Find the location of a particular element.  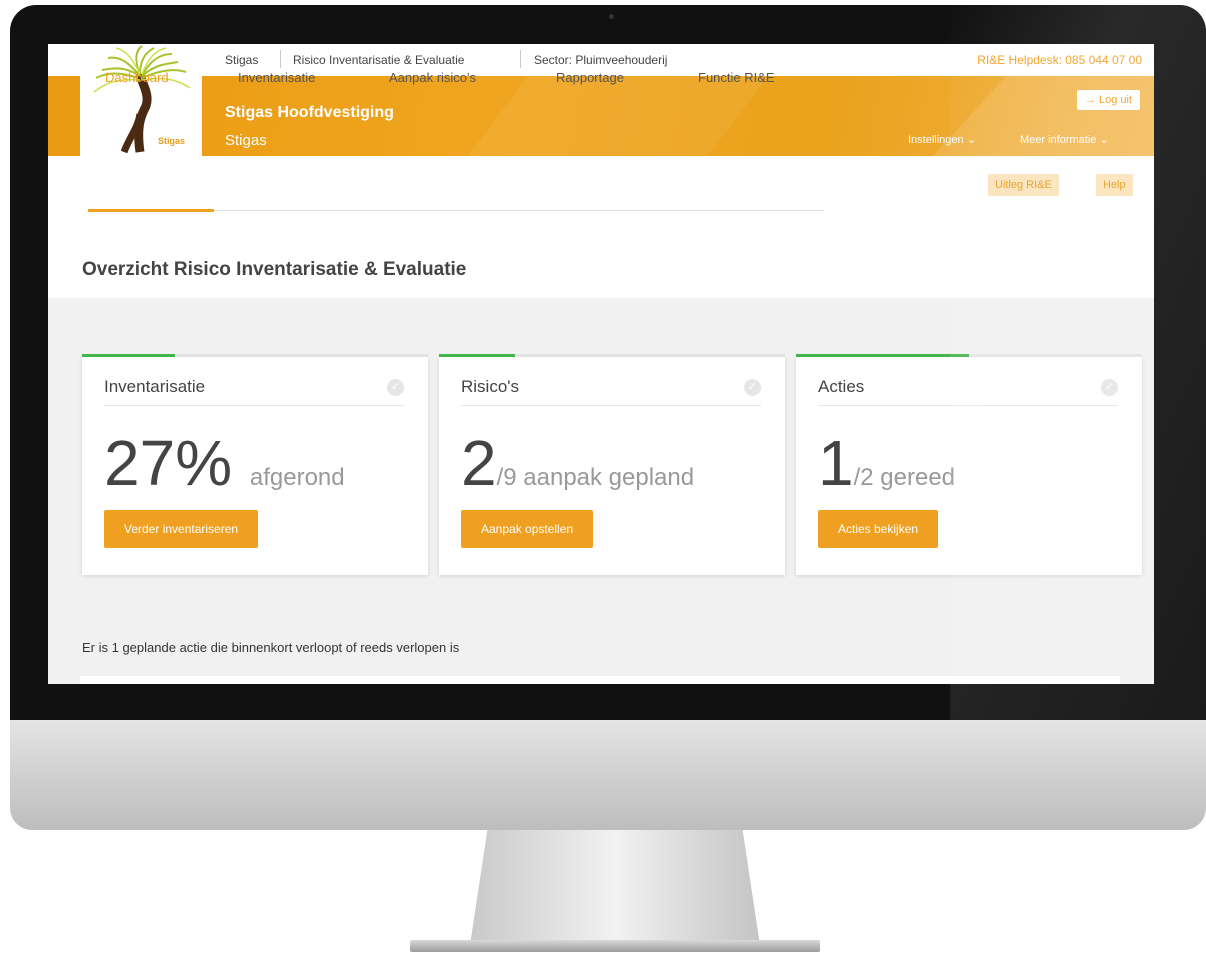

more-info-menu: Meer informatie ⌄ is located at coordinates (1064, 139).